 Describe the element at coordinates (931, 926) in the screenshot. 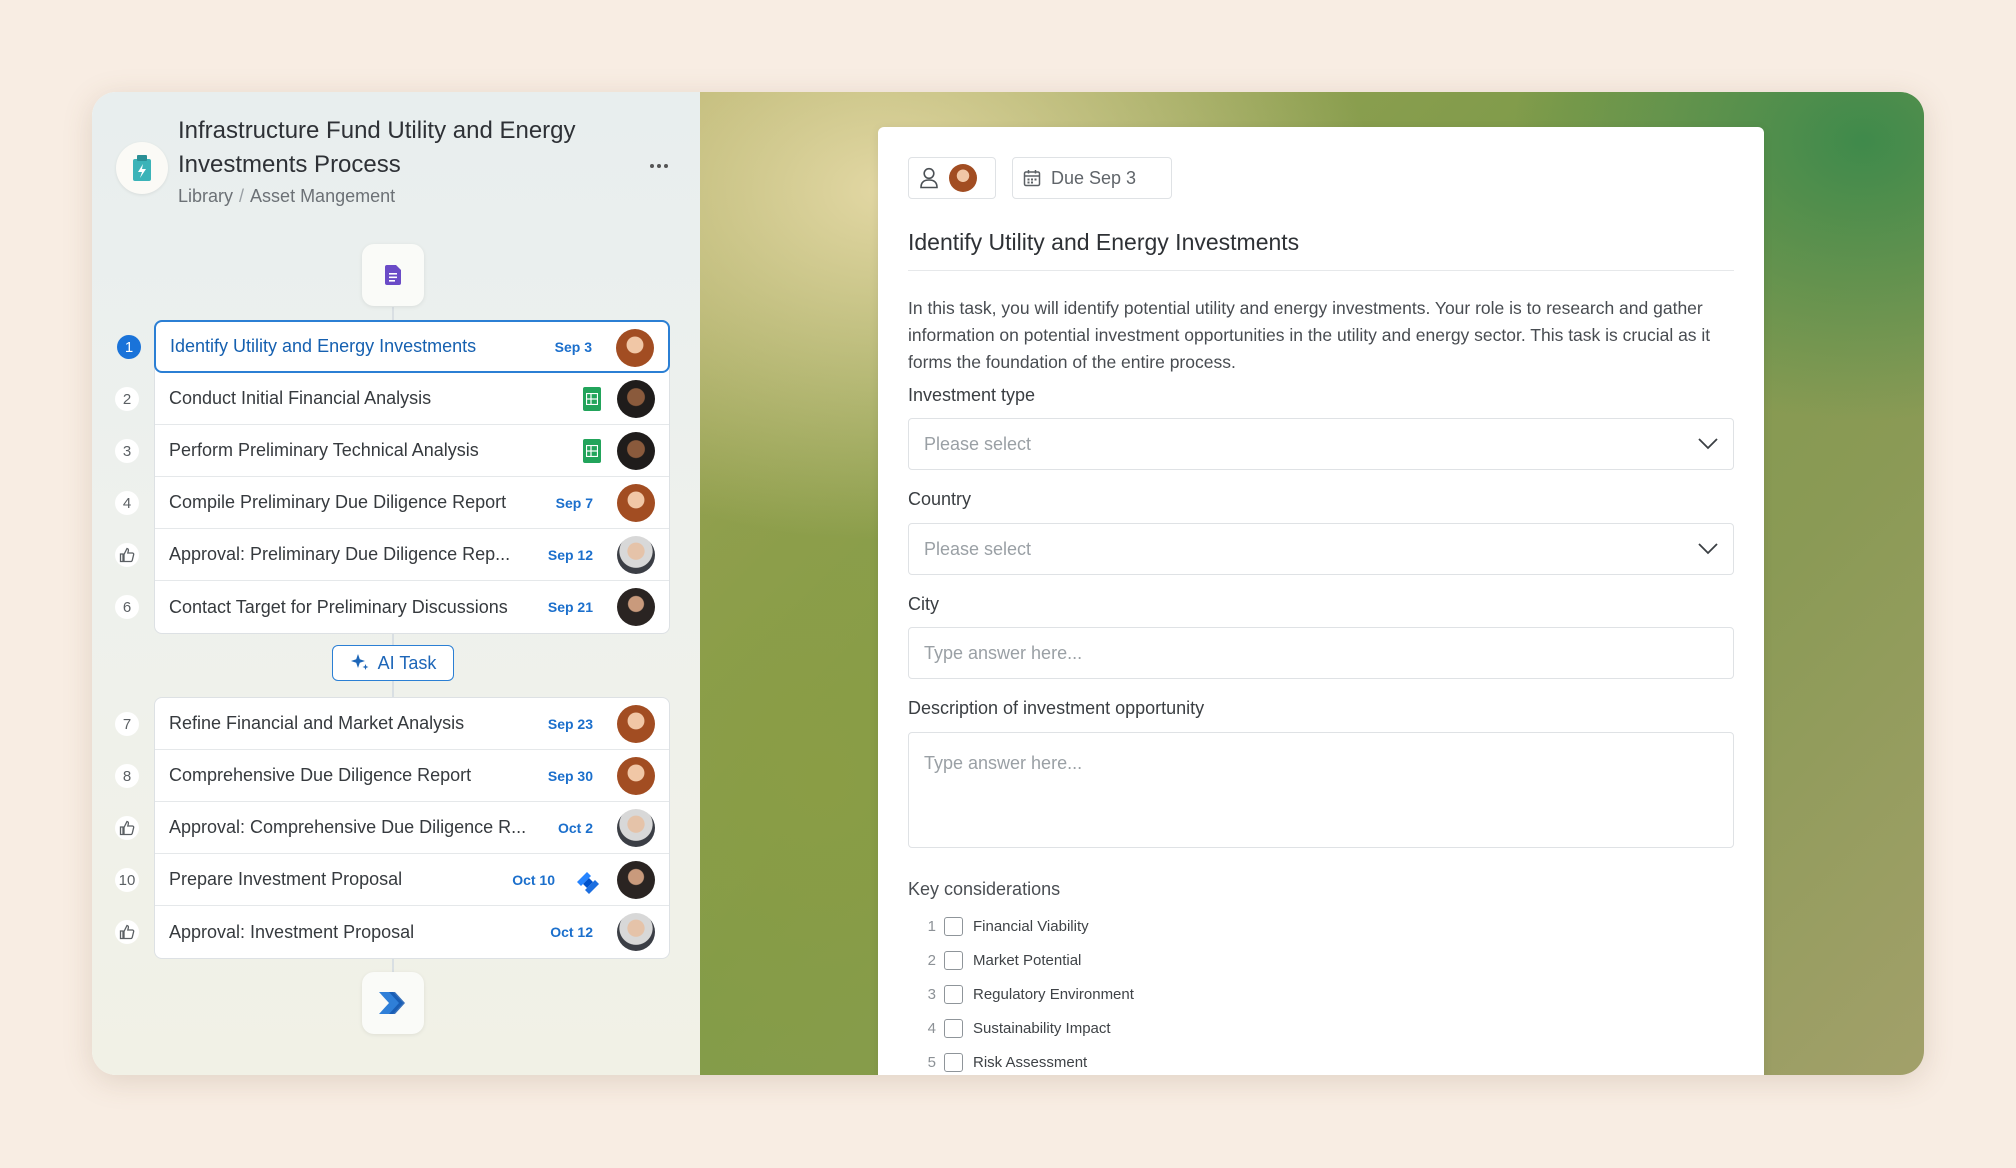

I see `consideration-number: 1` at that location.